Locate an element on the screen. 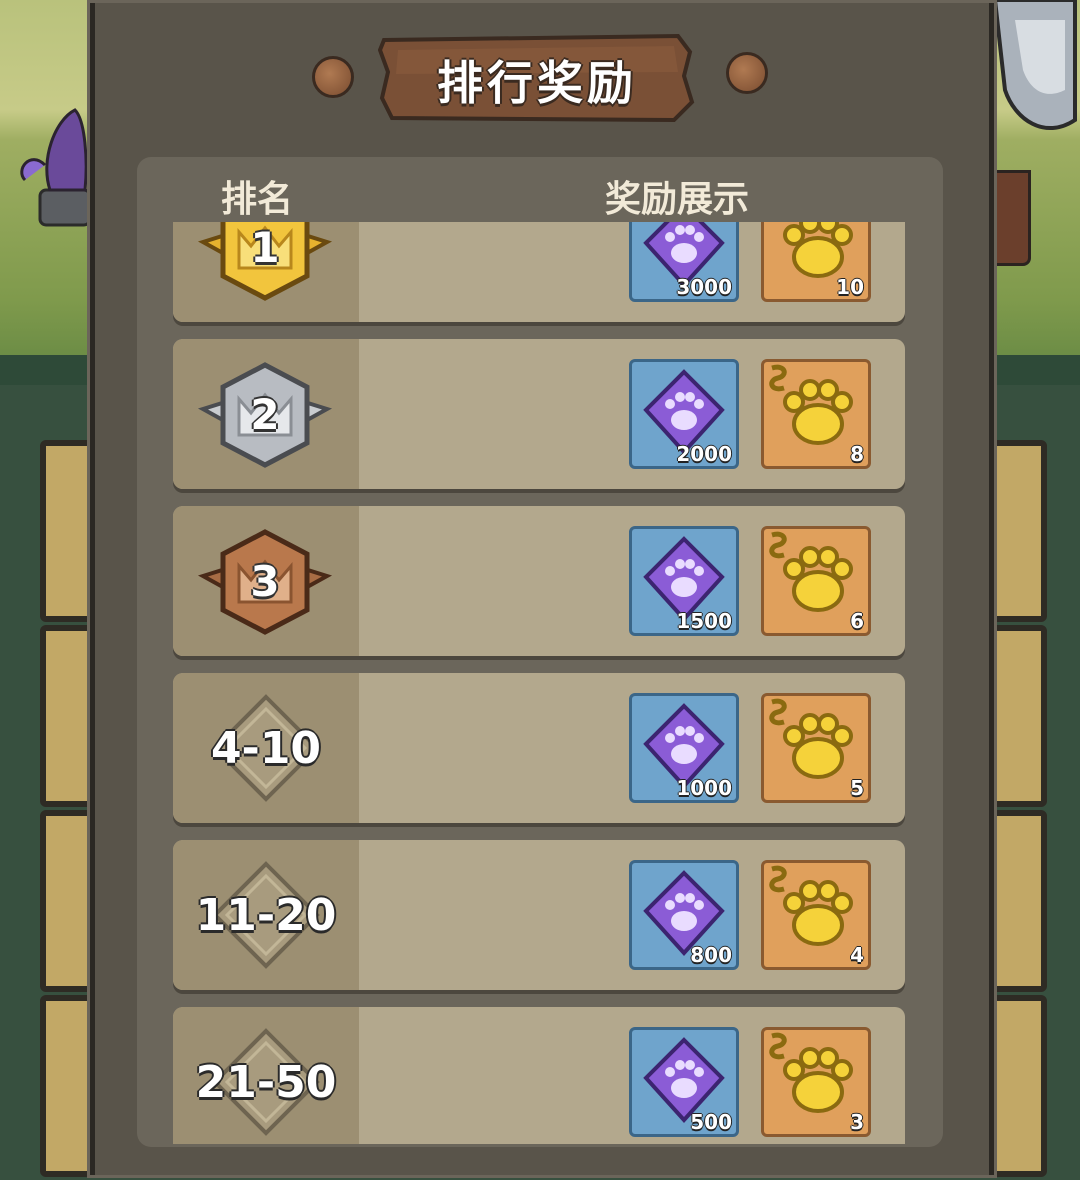  title-knob-right is located at coordinates (747, 73).